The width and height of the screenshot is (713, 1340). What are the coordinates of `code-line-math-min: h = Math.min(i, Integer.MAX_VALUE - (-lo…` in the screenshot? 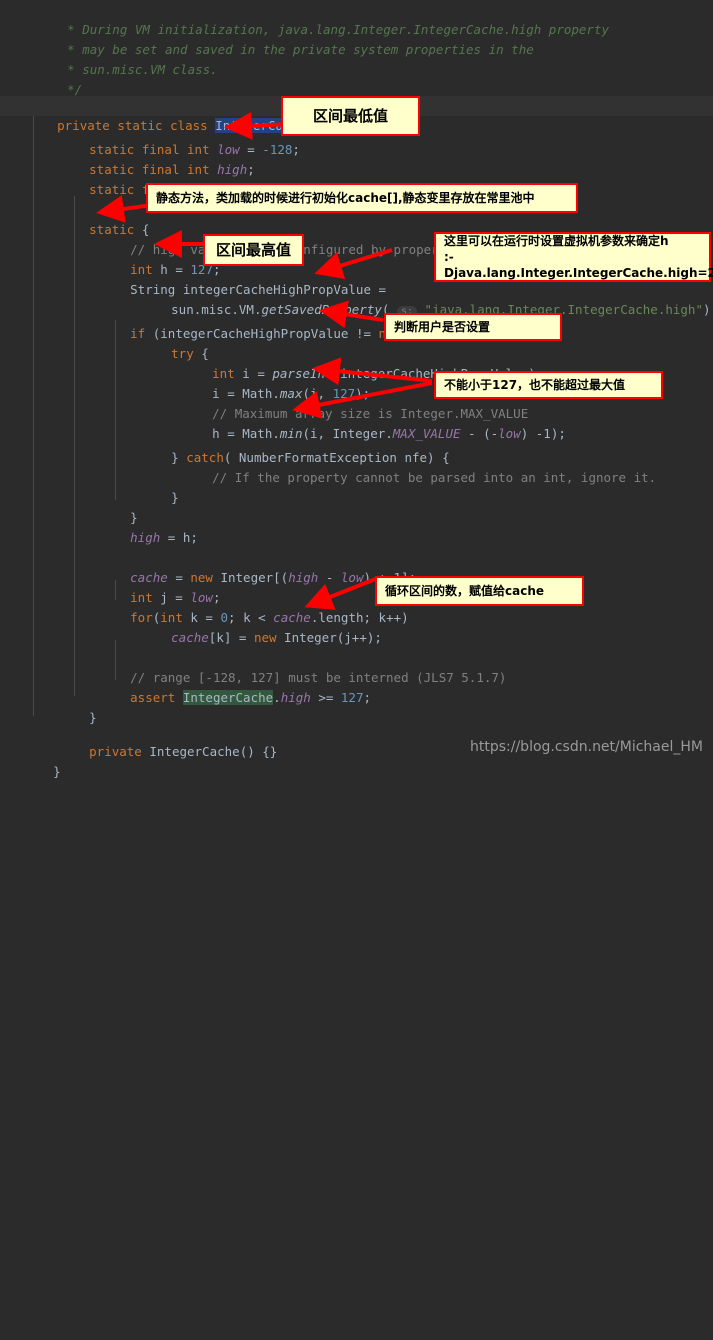 It's located at (356, 422).